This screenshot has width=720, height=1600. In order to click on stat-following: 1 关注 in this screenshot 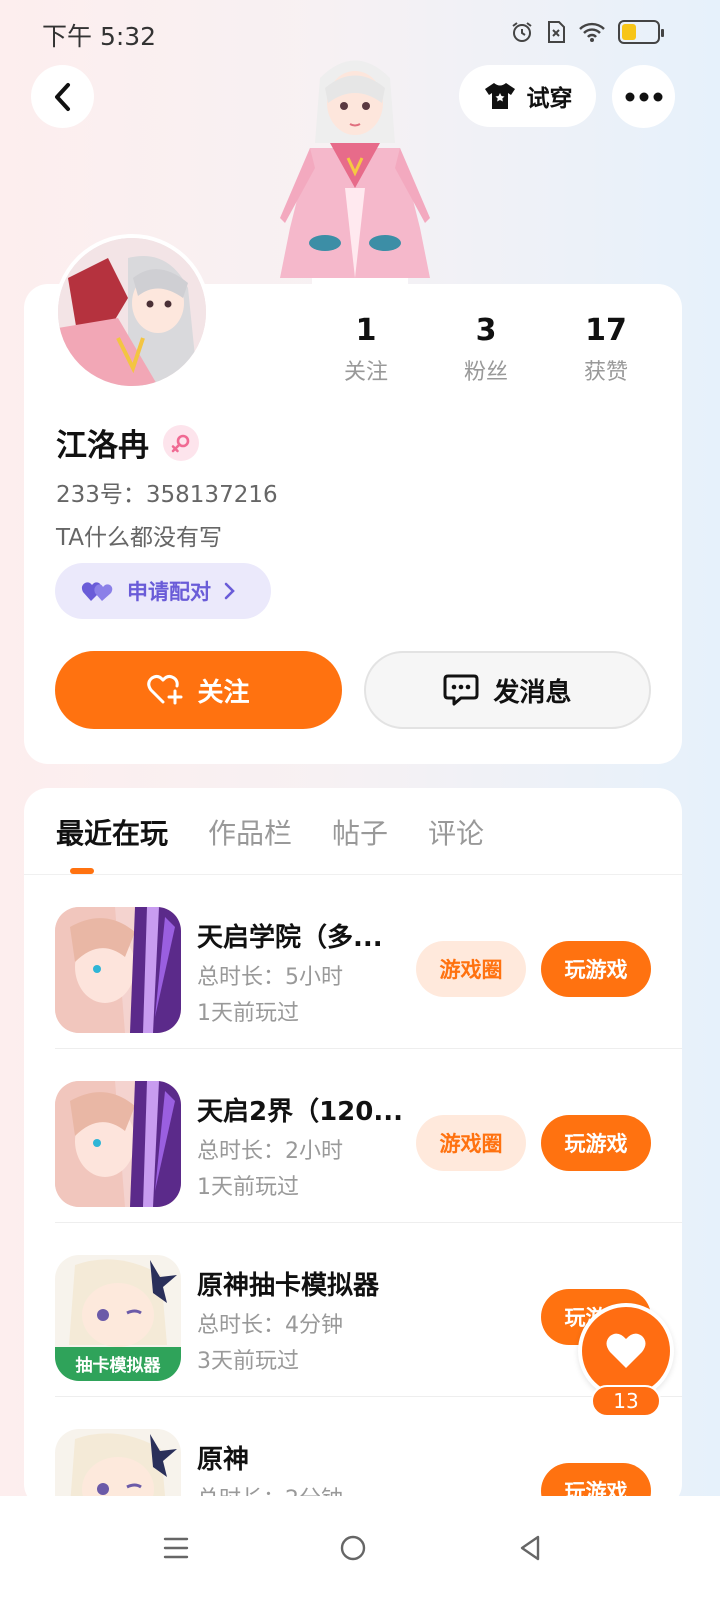, I will do `click(366, 349)`.